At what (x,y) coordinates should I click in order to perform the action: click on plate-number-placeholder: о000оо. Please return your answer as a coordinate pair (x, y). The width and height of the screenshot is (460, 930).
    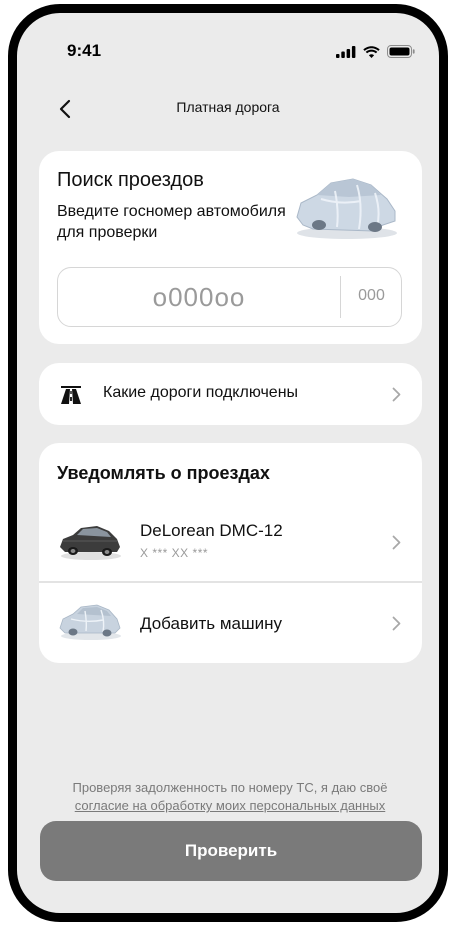
    Looking at the image, I should click on (199, 297).